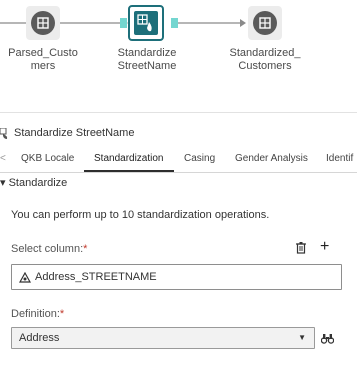 The image size is (357, 367). What do you see at coordinates (327, 340) in the screenshot?
I see `binoculars-icon` at bounding box center [327, 340].